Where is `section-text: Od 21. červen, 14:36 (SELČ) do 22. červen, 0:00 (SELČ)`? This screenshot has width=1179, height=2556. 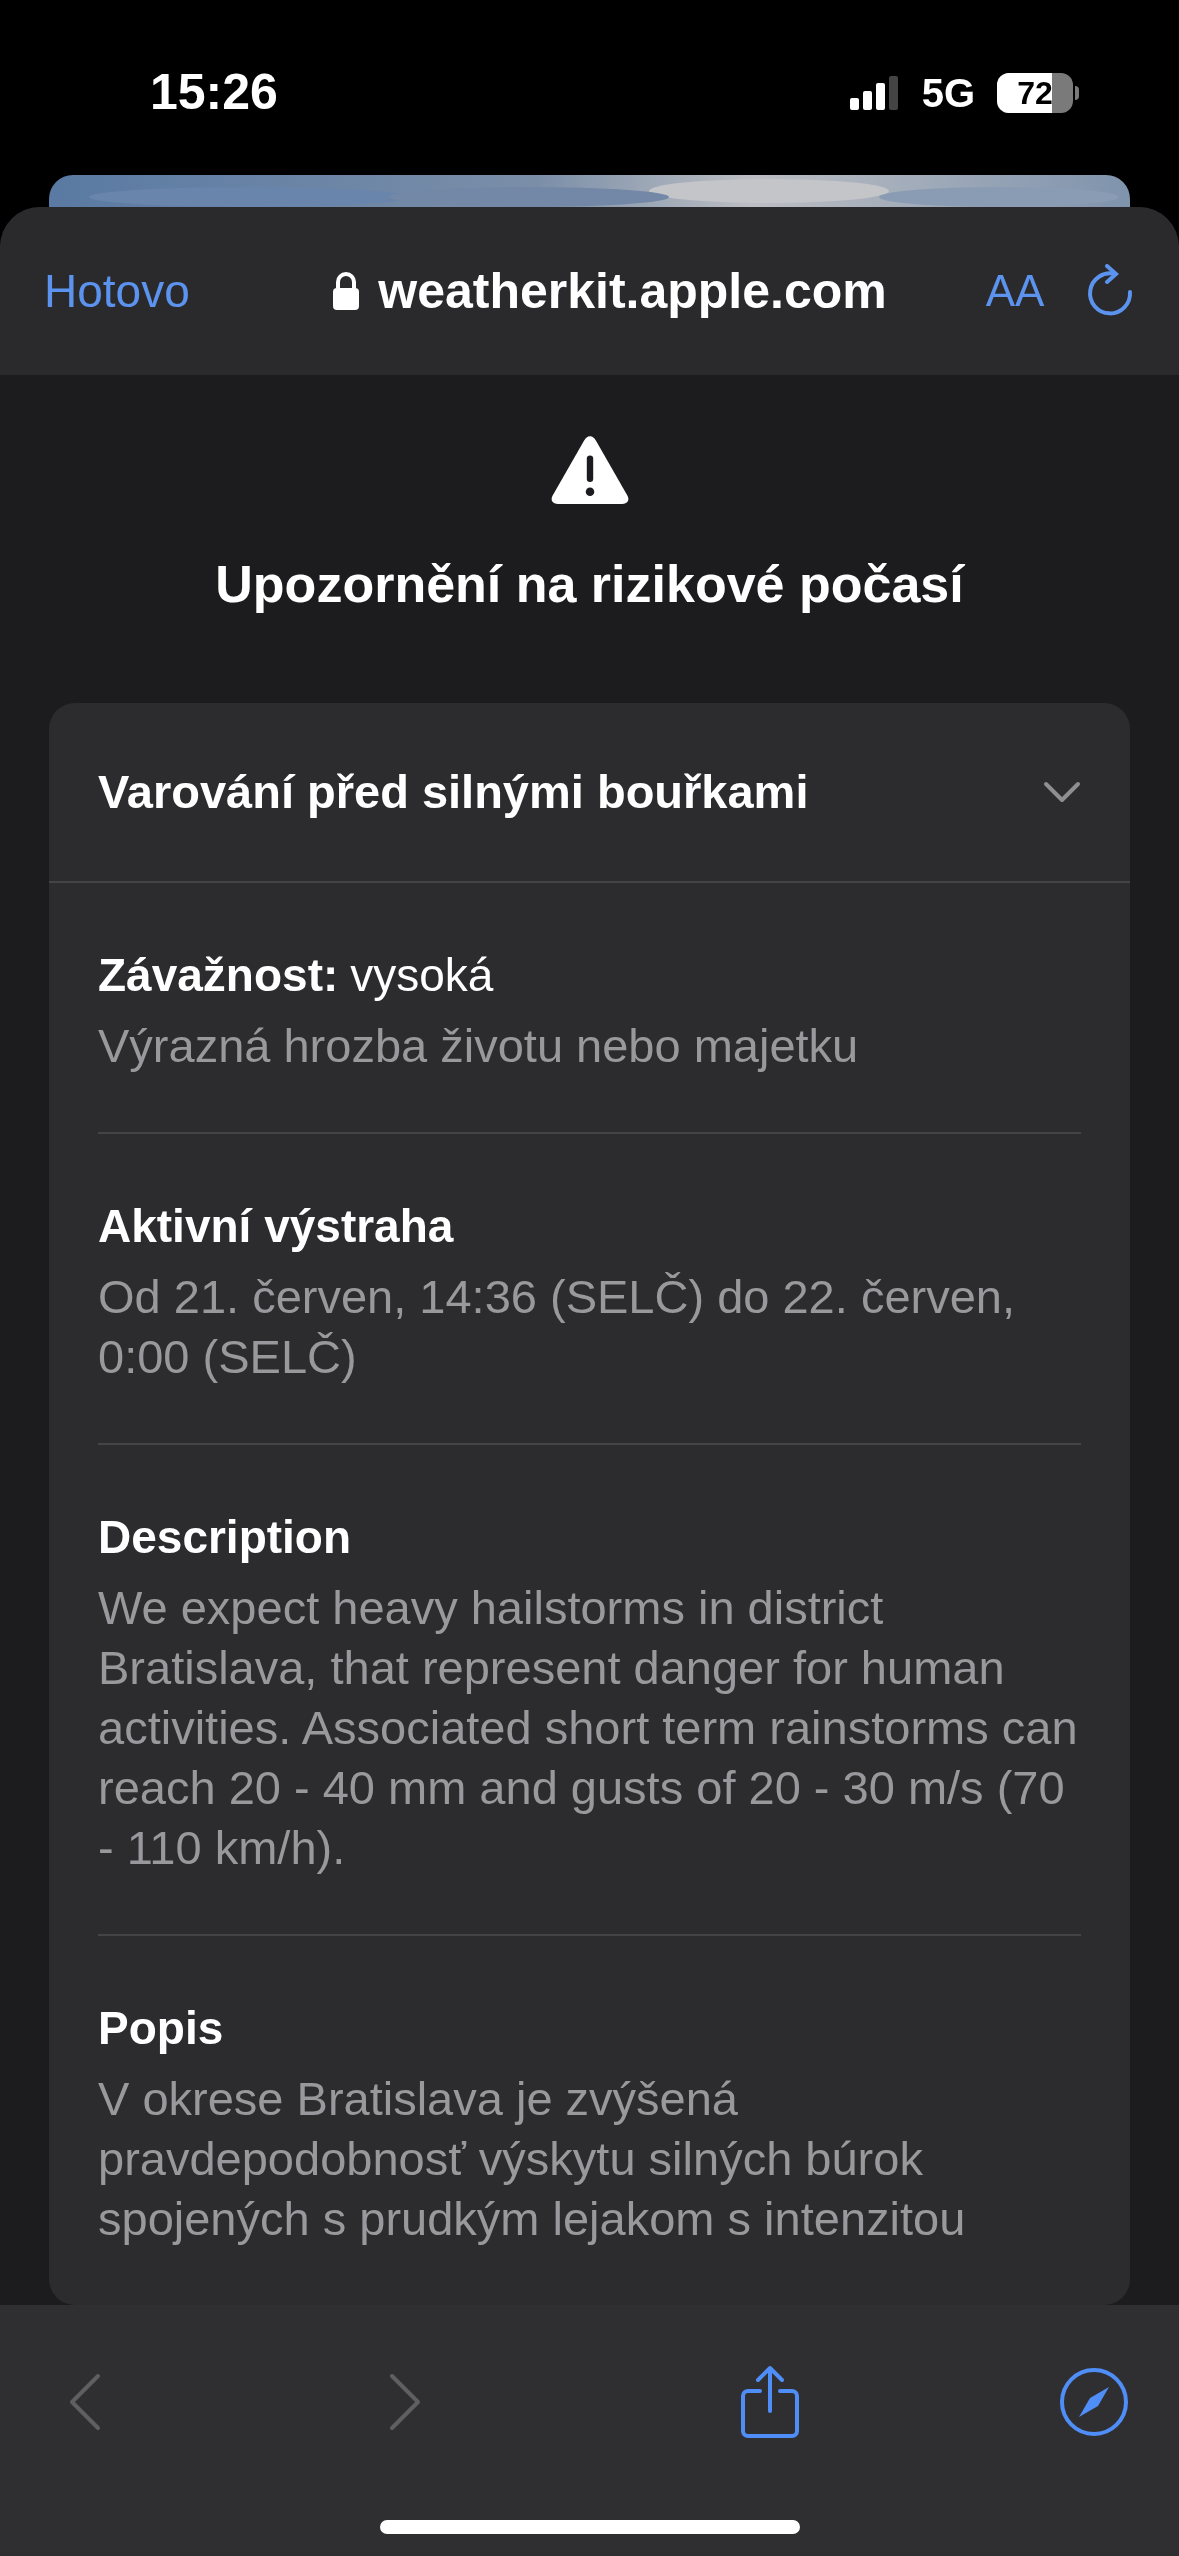 section-text: Od 21. červen, 14:36 (SELČ) do 22. červen, 0:00 (SELČ) is located at coordinates (557, 1327).